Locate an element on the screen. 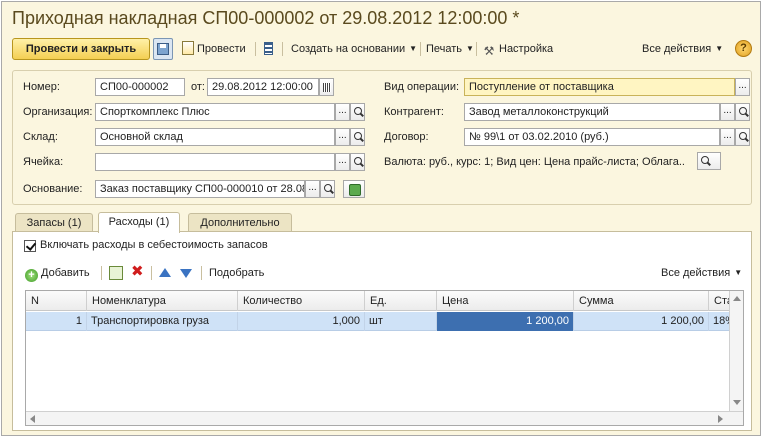 Image resolution: width=762 pixels, height=437 pixels. list-icon is located at coordinates (268, 48).